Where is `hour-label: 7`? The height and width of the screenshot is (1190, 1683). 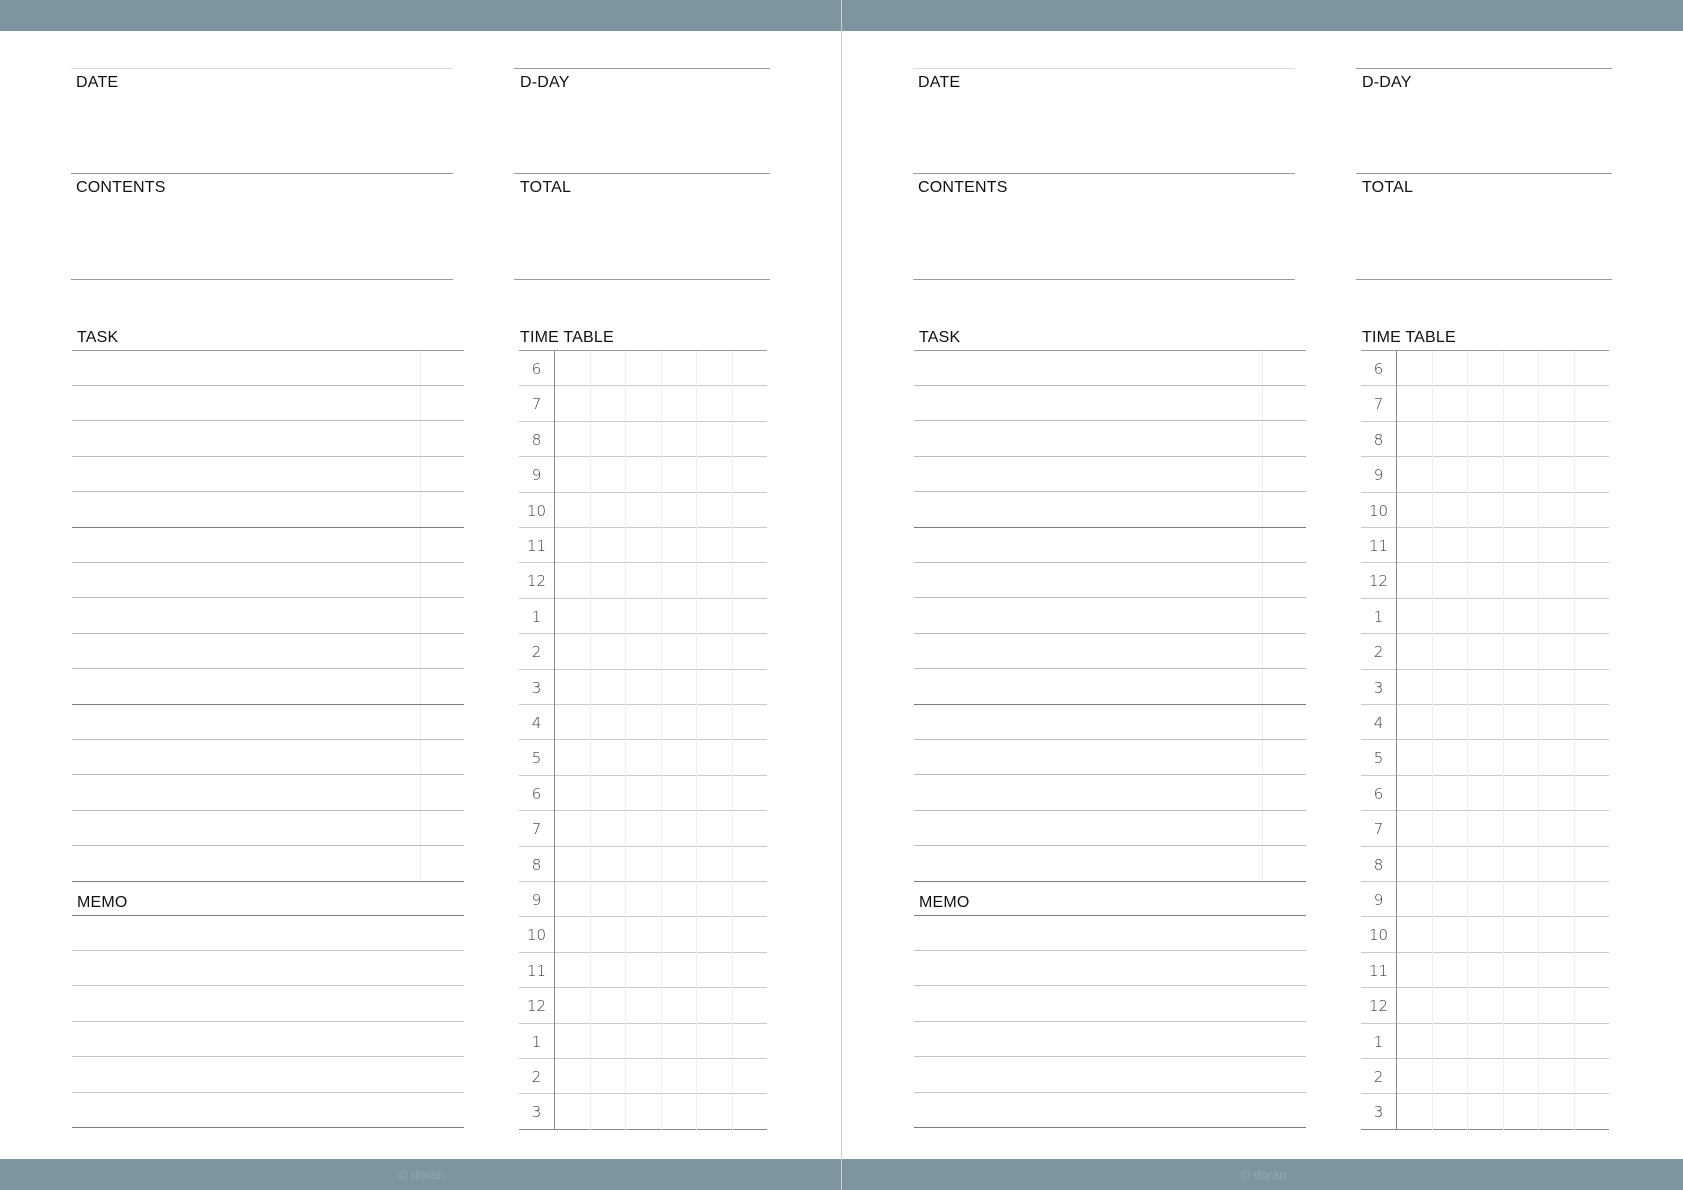
hour-label: 7 is located at coordinates (1378, 829).